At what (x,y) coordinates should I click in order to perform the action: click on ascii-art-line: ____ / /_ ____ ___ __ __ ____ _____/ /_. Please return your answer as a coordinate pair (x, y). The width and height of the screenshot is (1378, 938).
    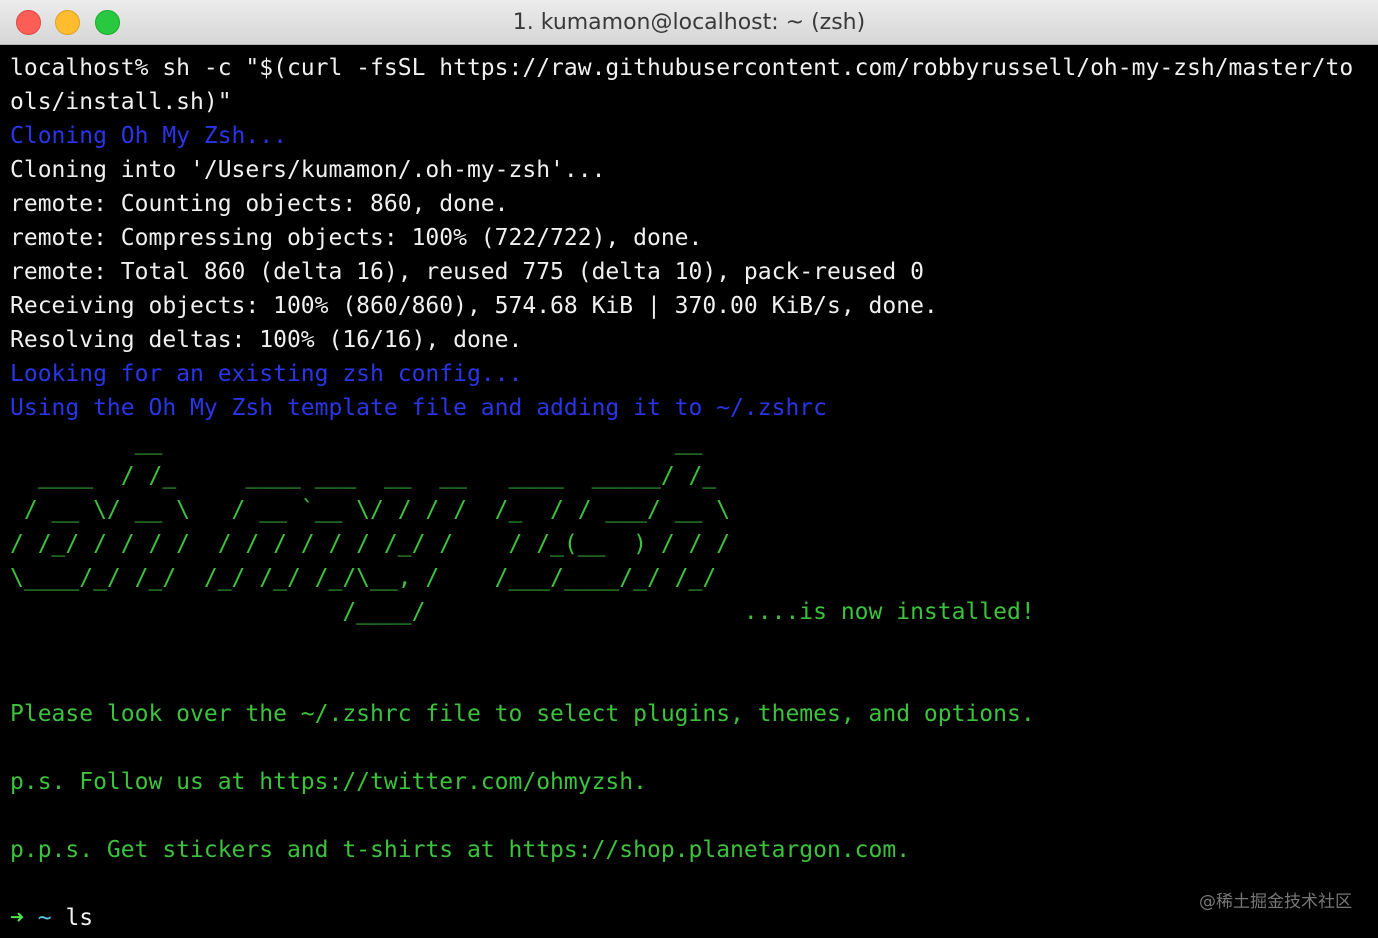
    Looking at the image, I should click on (377, 476).